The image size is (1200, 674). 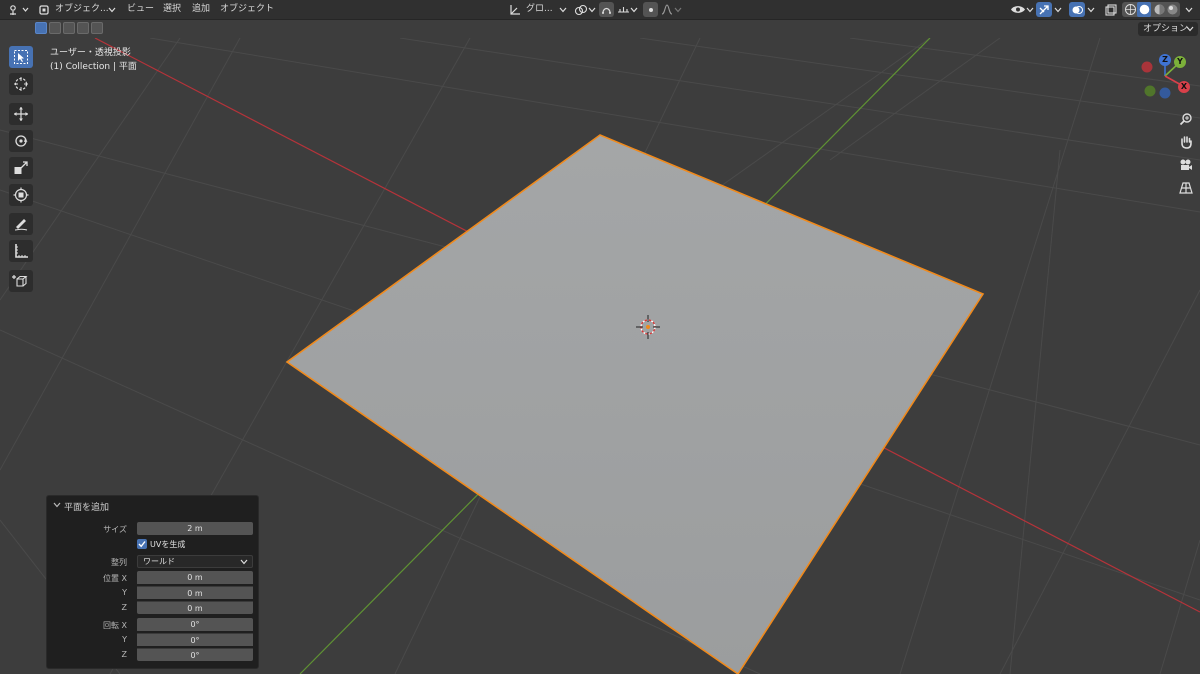 What do you see at coordinates (1165, 59) in the screenshot?
I see `gizmo-z-label: Z` at bounding box center [1165, 59].